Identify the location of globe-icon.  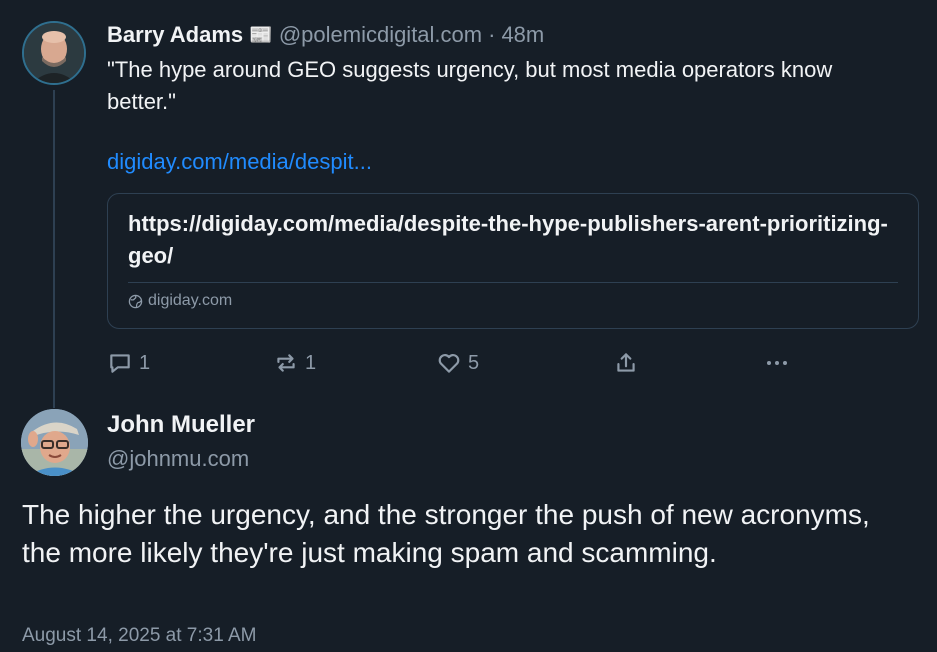
(135, 301).